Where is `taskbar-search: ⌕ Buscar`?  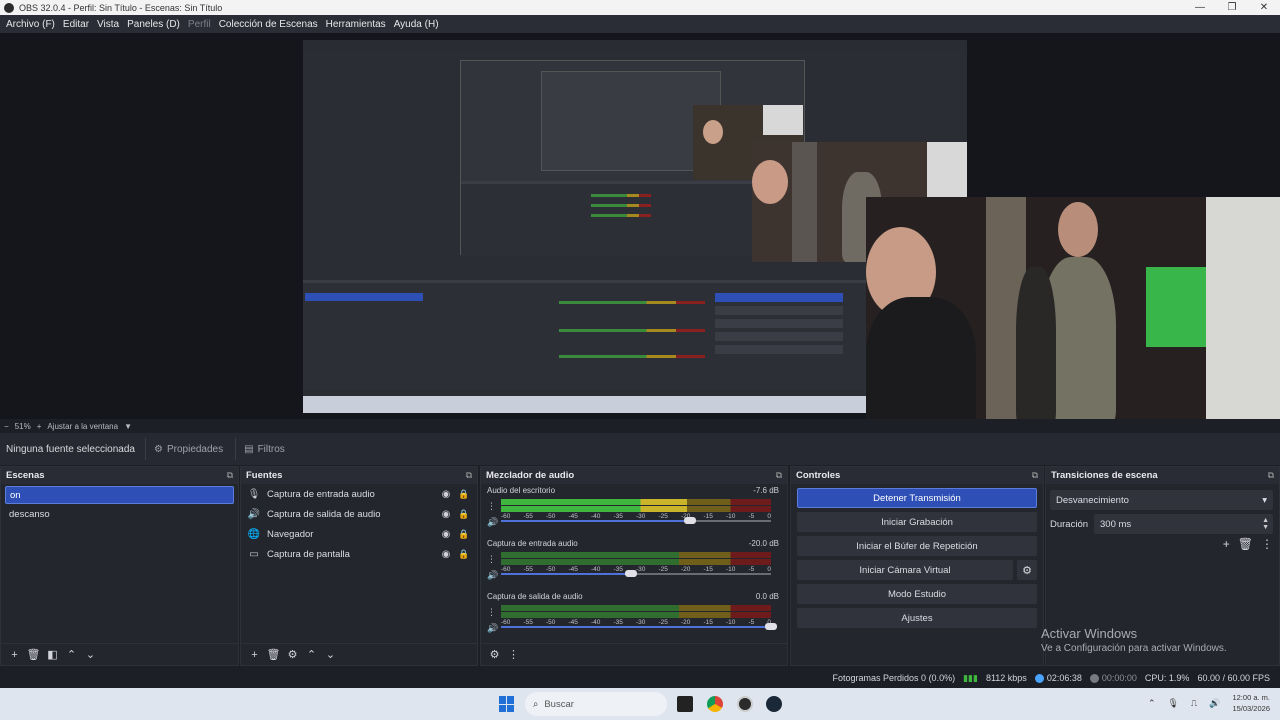 taskbar-search: ⌕ Buscar is located at coordinates (596, 704).